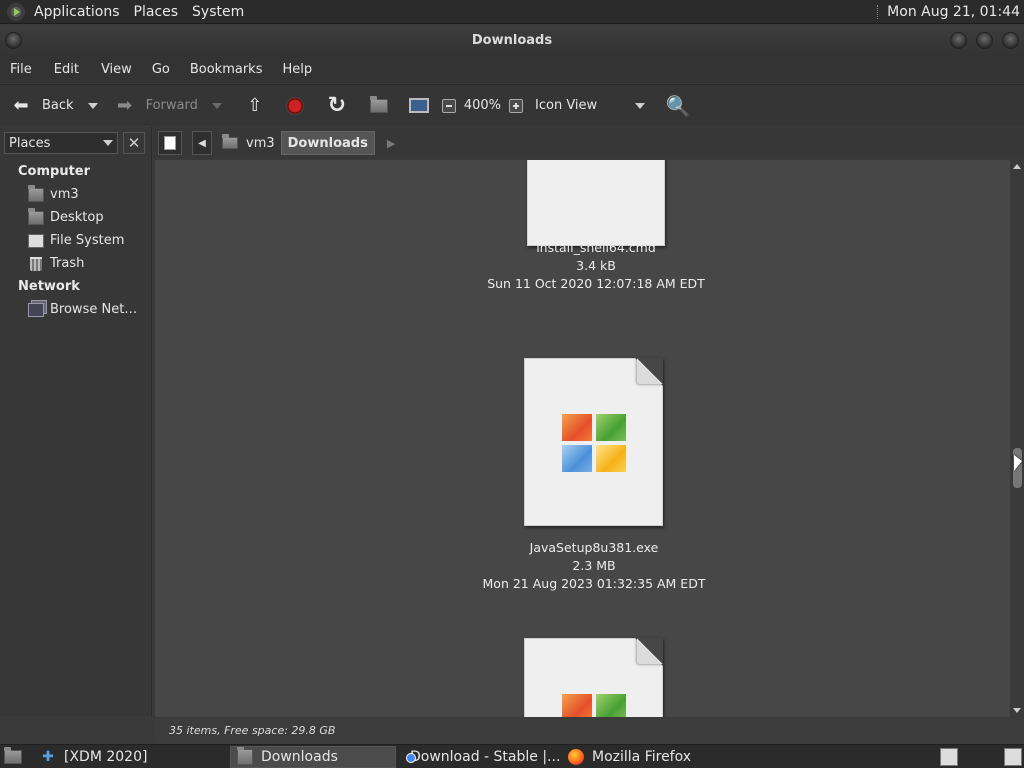  I want to click on sidebar-item-trash: Trash, so click(75, 263).